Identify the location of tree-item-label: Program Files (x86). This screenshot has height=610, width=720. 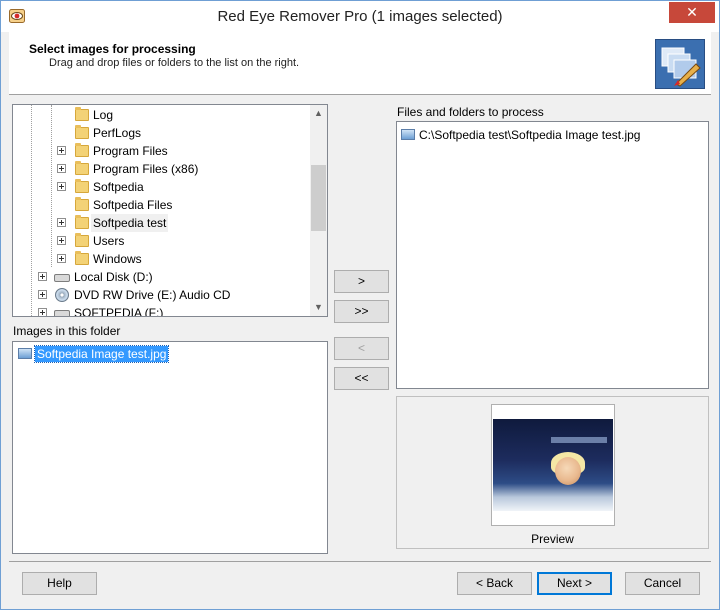
(146, 169).